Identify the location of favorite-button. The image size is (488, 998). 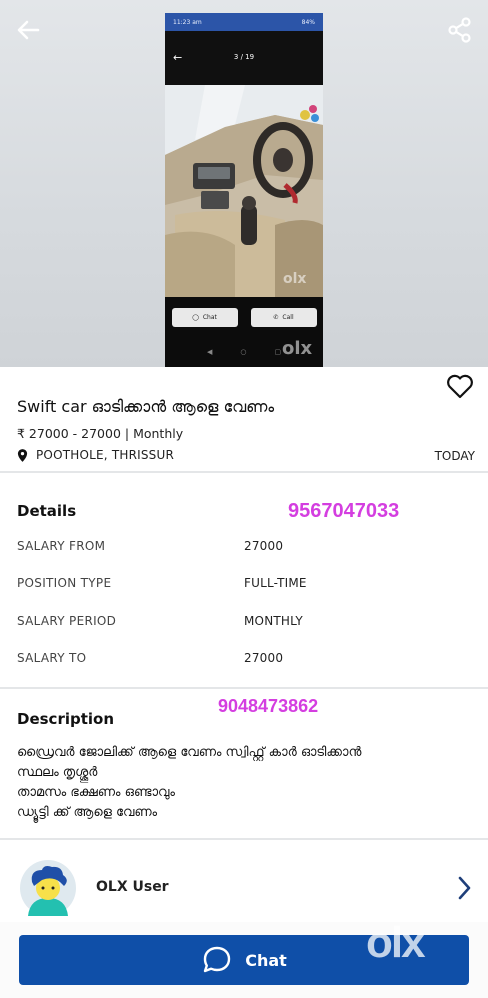
(460, 386).